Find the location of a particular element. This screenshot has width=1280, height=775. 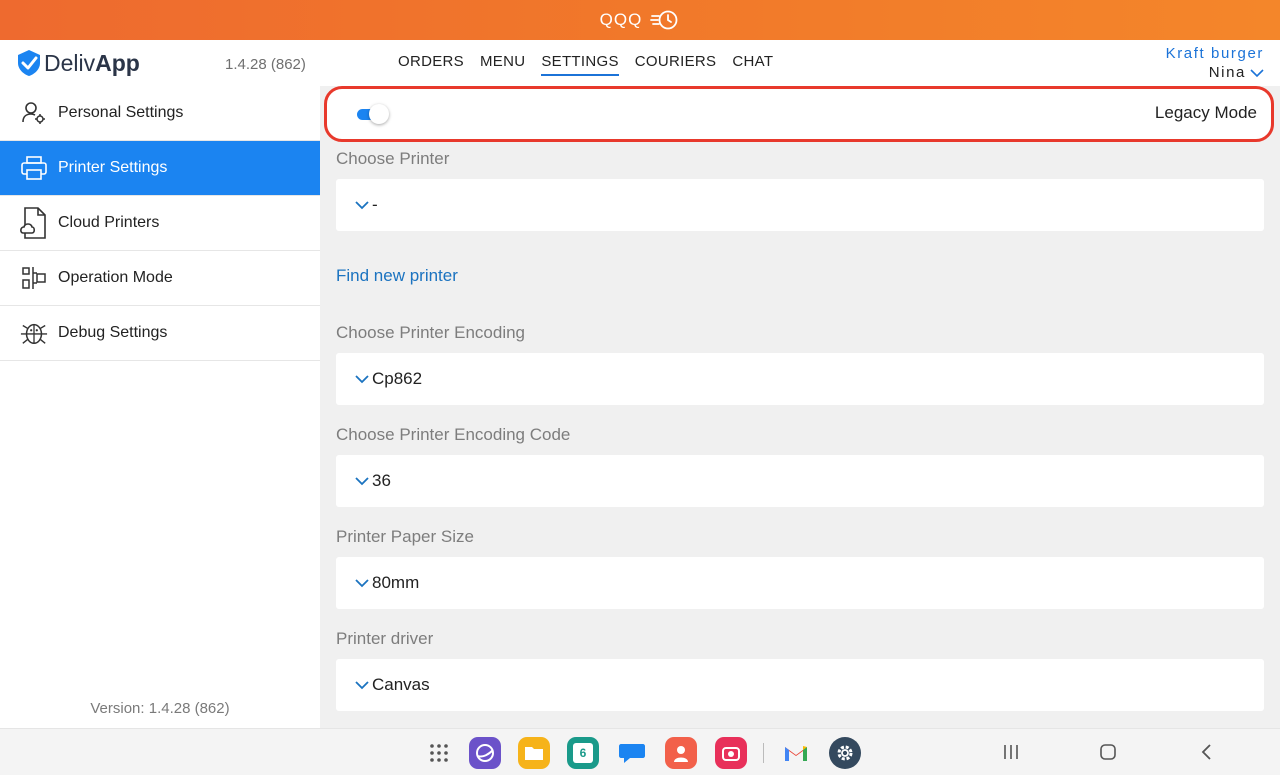

calendar-day: 6 is located at coordinates (583, 753).